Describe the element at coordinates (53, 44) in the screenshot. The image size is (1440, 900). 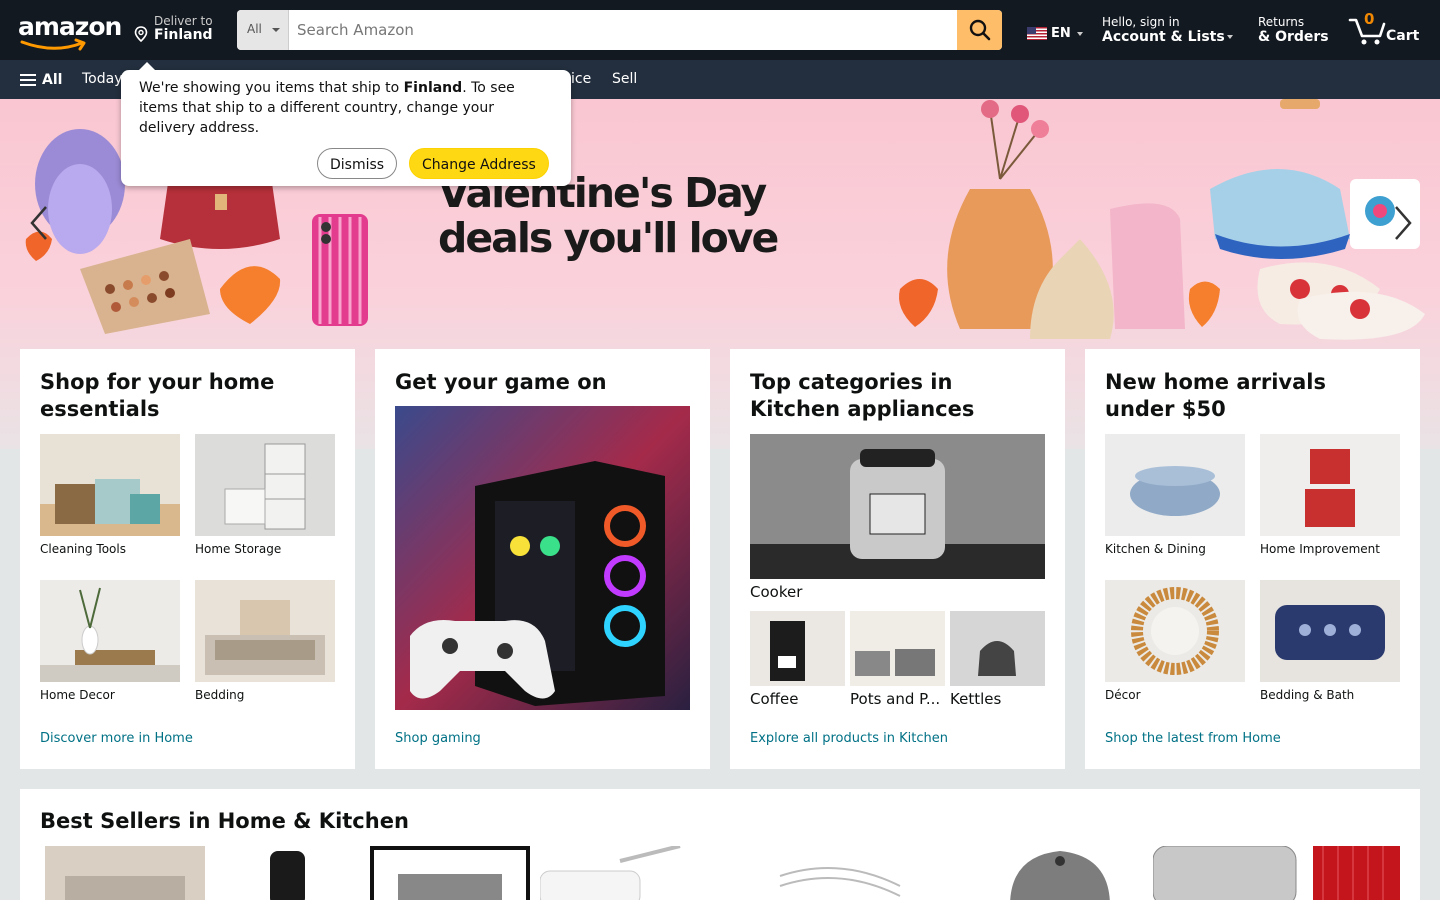
I see `logo-smile-icon` at that location.